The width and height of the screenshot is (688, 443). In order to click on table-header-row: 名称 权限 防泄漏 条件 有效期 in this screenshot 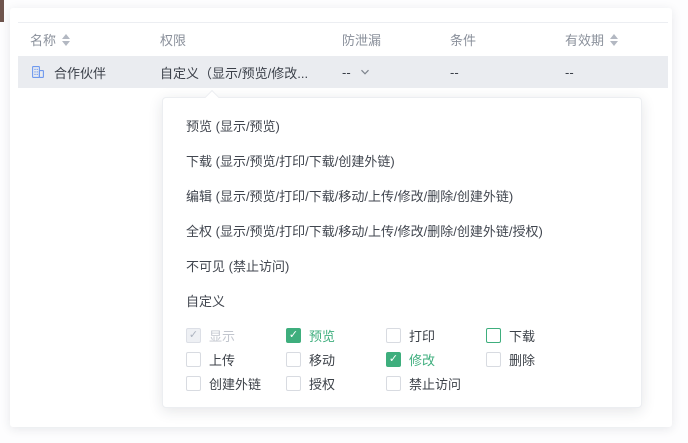, I will do `click(343, 39)`.